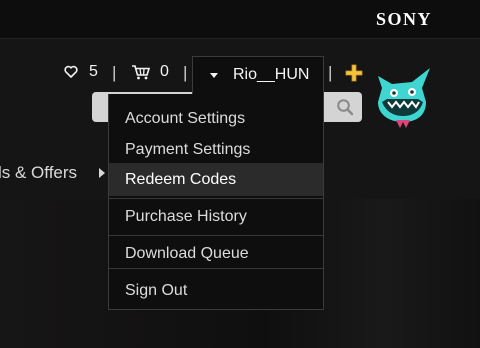  Describe the element at coordinates (185, 118) in the screenshot. I see `menu-item-label: Account Settings` at that location.